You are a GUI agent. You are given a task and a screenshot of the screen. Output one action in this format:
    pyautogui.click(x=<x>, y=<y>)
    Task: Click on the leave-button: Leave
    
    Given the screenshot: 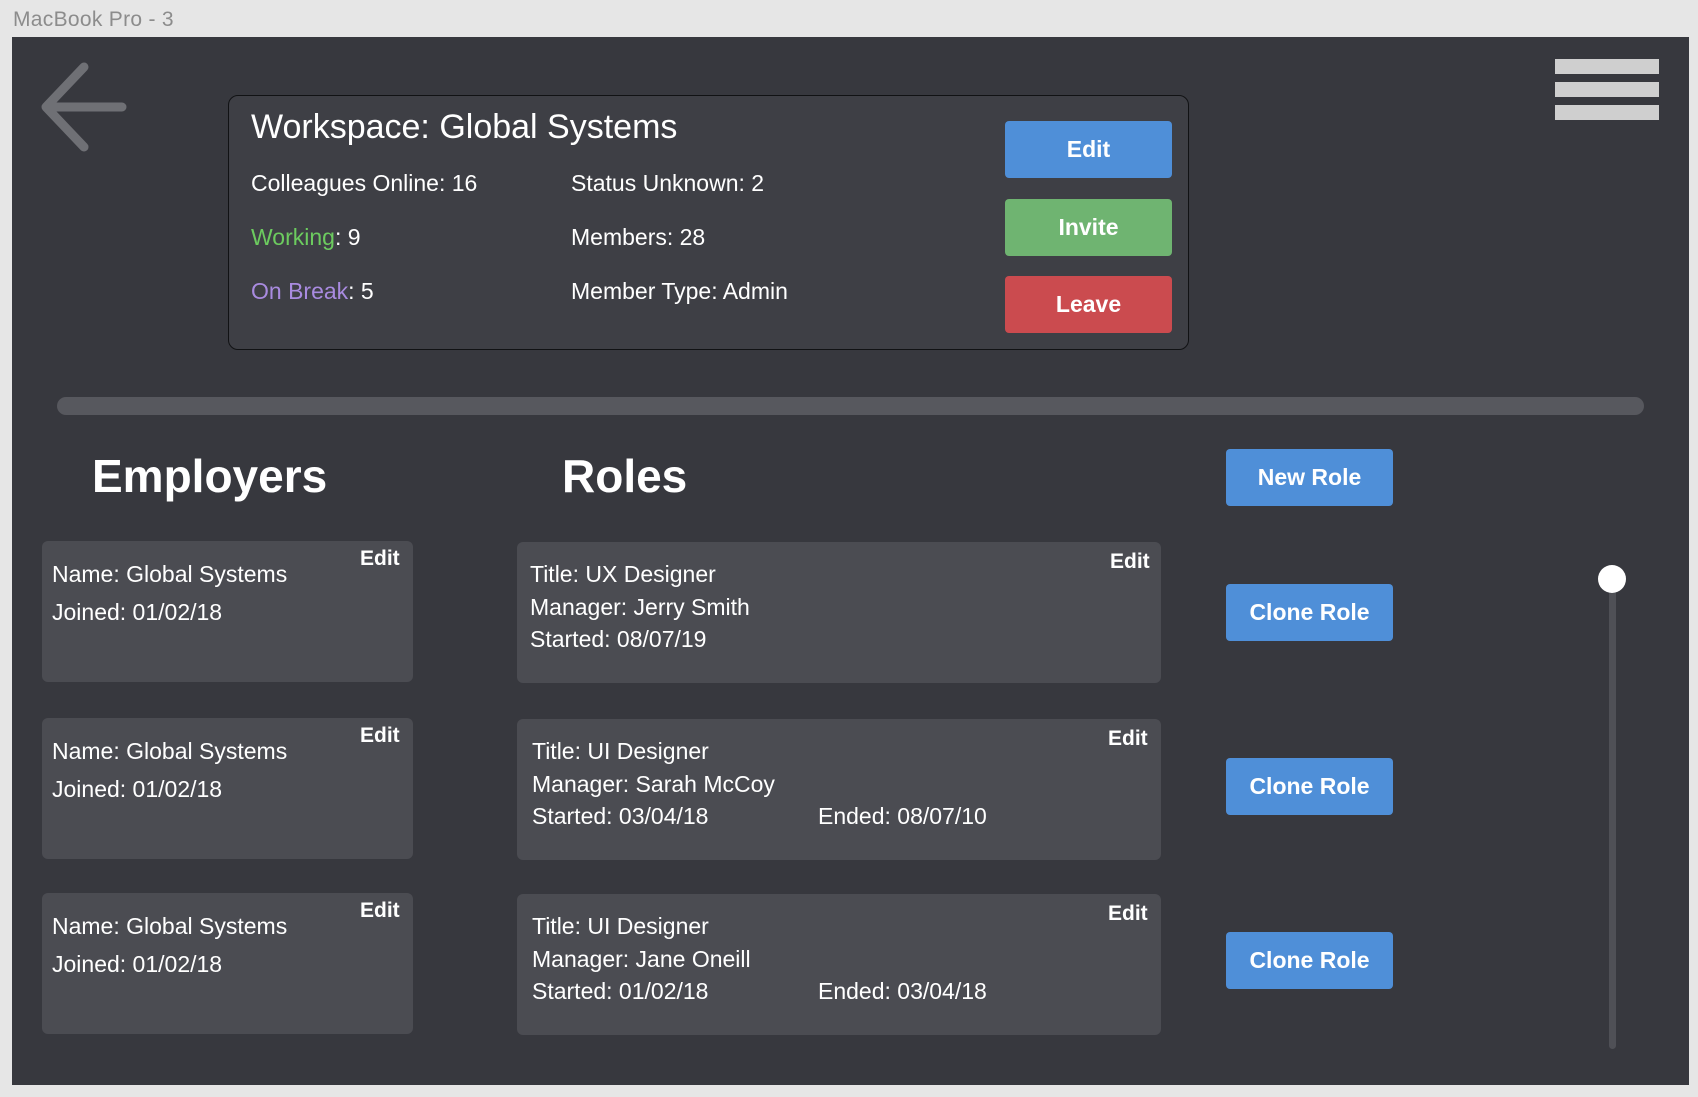 What is the action you would take?
    pyautogui.click(x=1088, y=304)
    